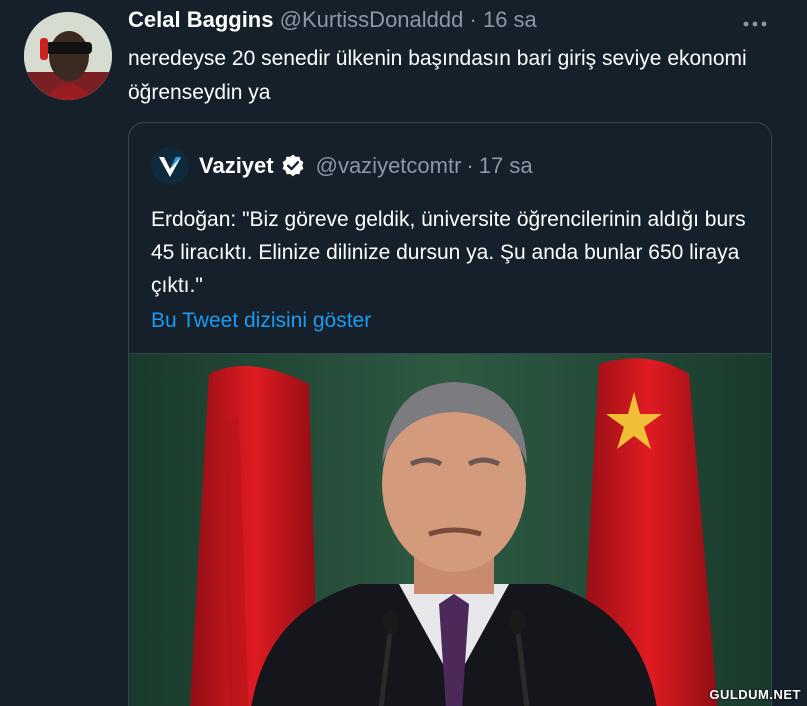 The width and height of the screenshot is (807, 706). Describe the element at coordinates (372, 19) in the screenshot. I see `user-handle: @KurtissDonalddd` at that location.